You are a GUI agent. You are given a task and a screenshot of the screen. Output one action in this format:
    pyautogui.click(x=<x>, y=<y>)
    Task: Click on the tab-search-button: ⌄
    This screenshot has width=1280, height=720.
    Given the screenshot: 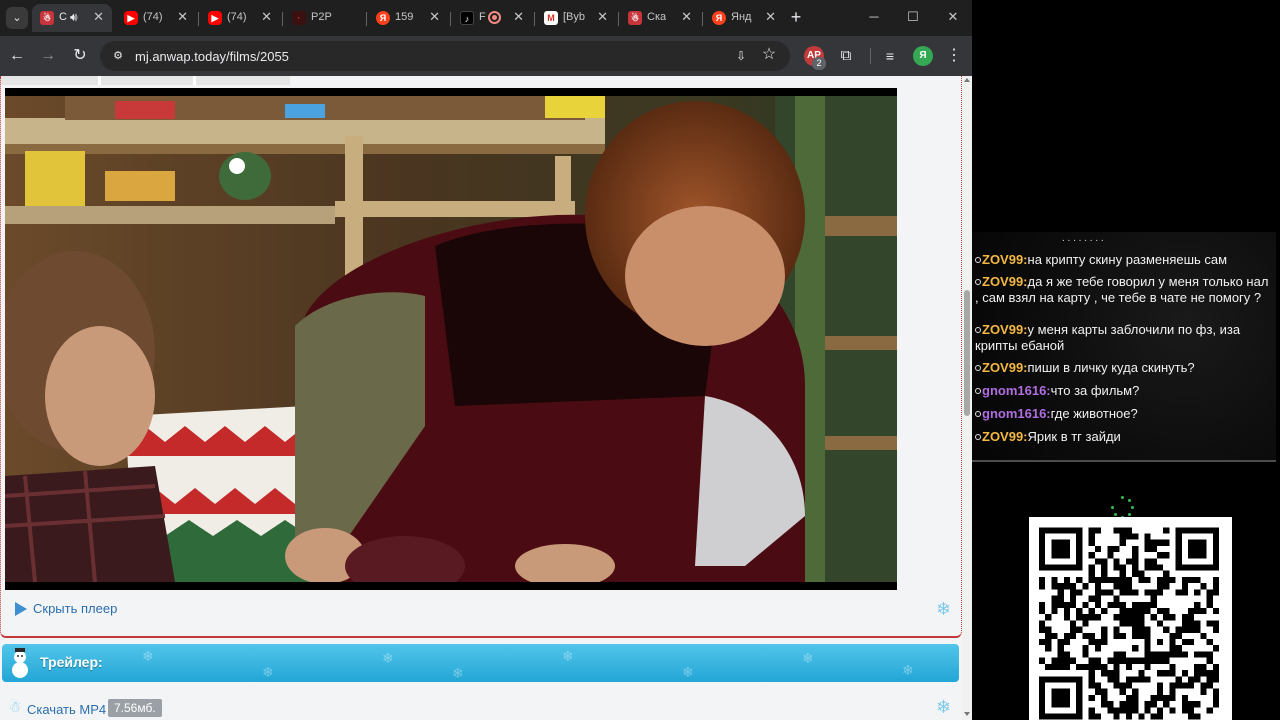 What is the action you would take?
    pyautogui.click(x=17, y=18)
    